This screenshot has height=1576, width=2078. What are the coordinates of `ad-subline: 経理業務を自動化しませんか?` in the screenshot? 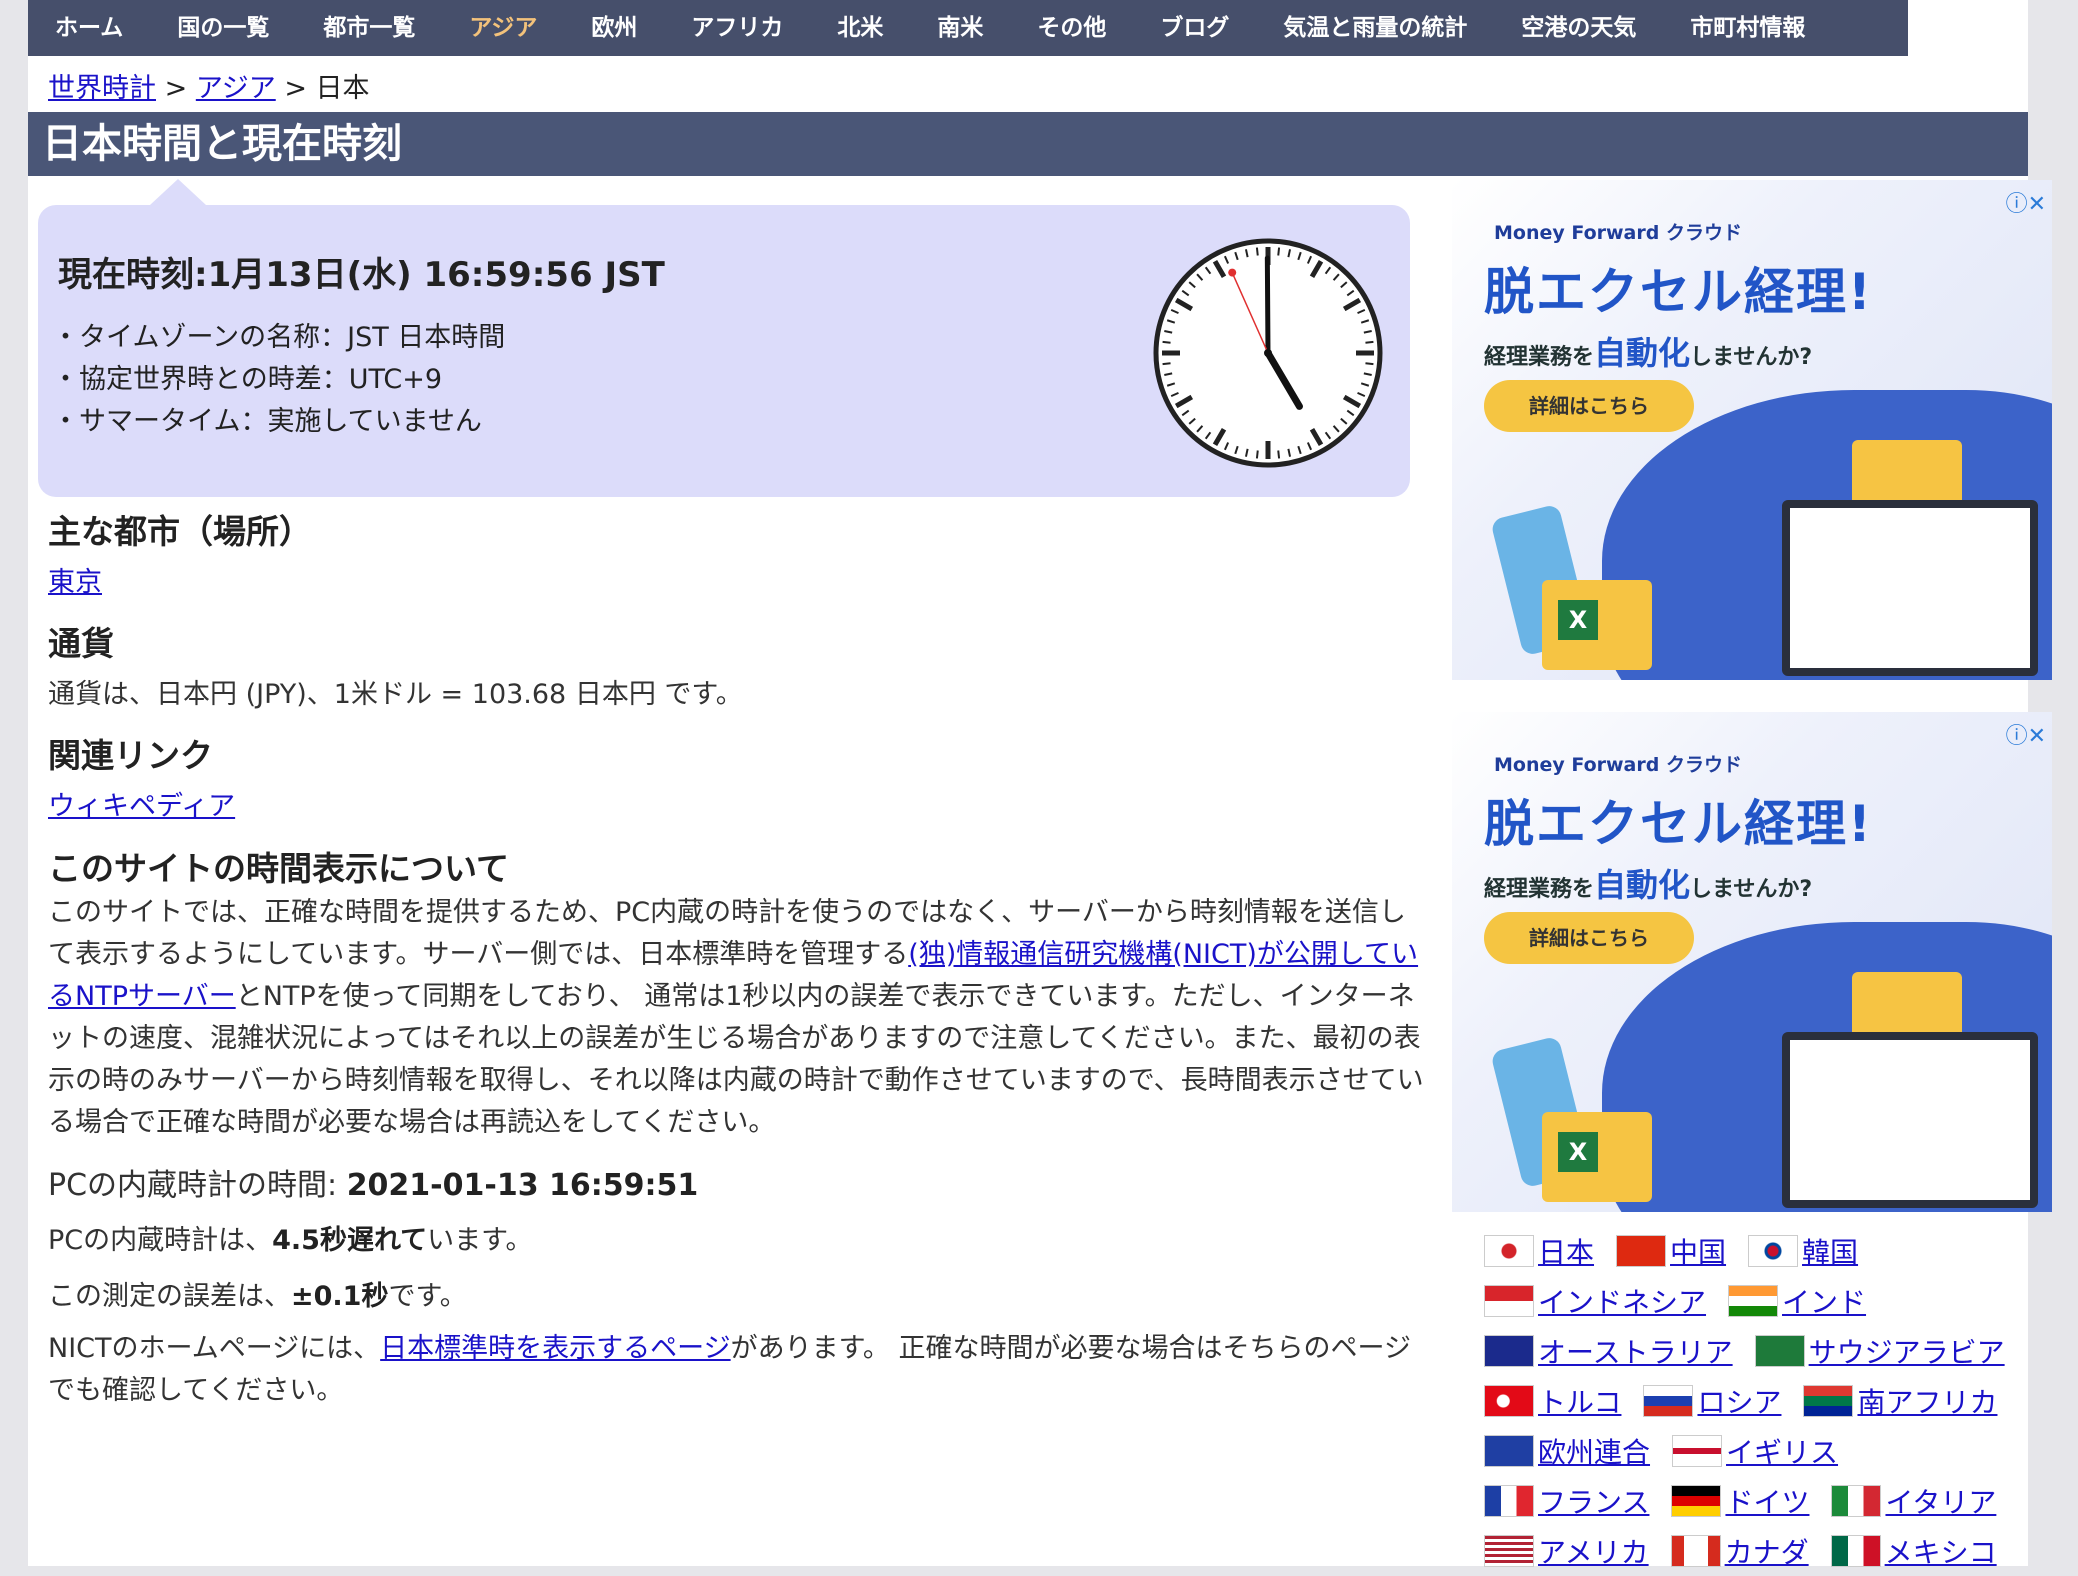 It's located at (1648, 883).